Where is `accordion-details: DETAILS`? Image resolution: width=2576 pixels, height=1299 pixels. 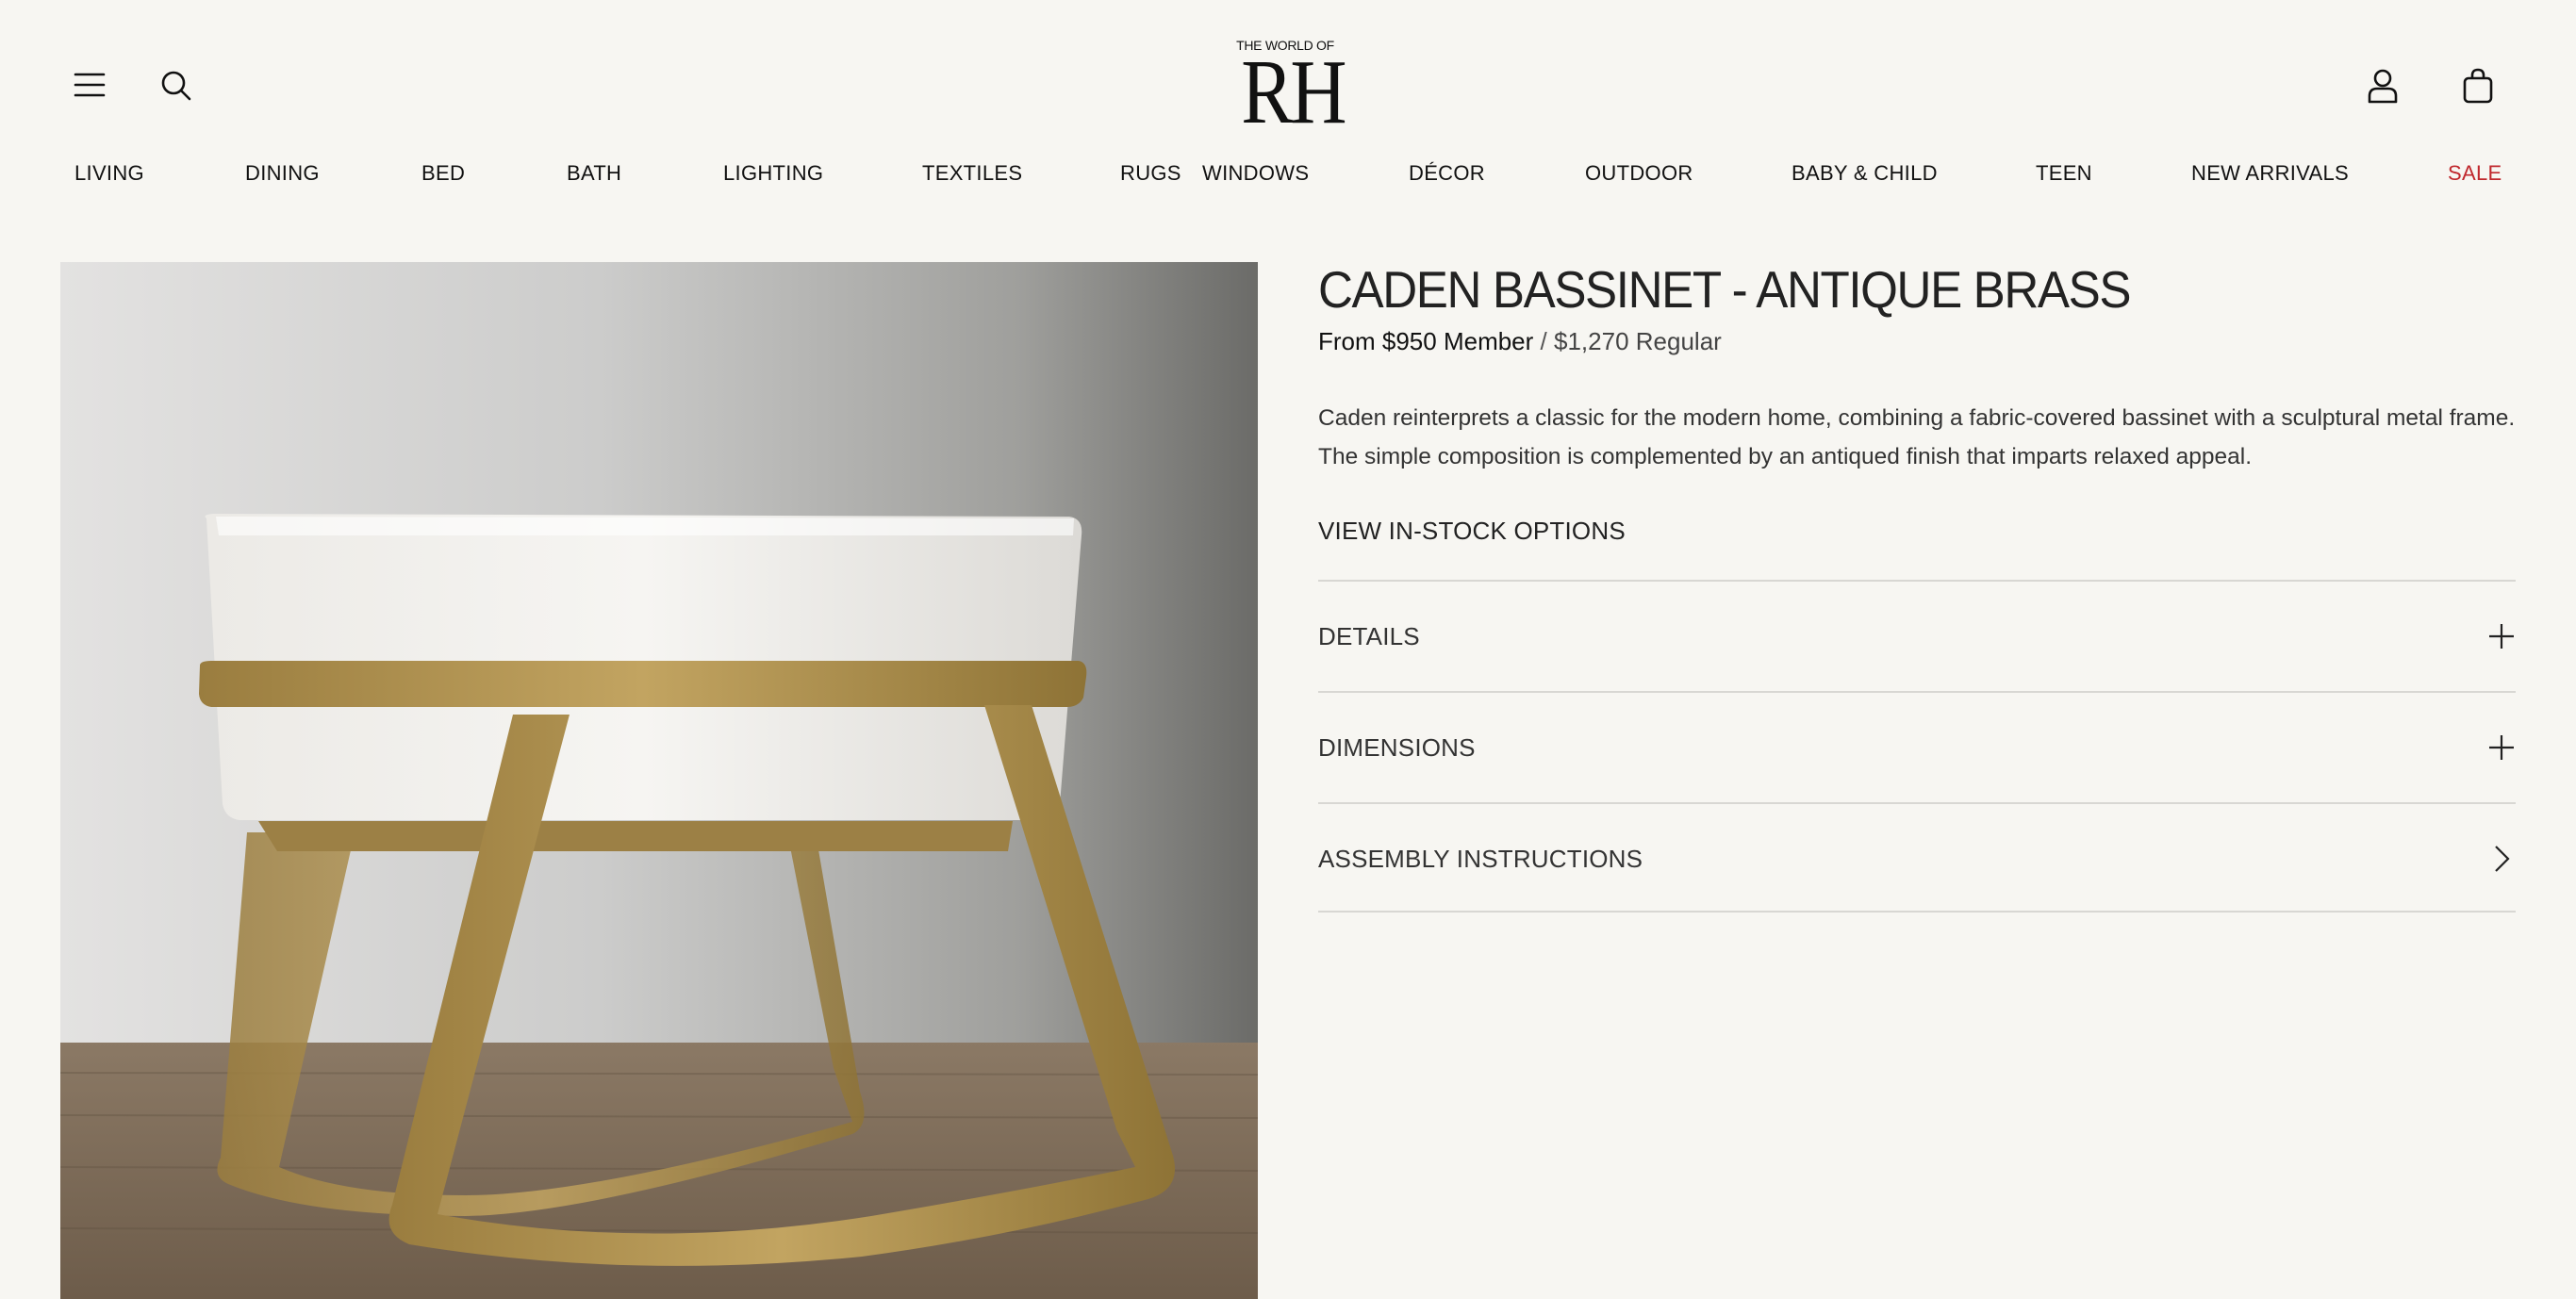
accordion-details: DETAILS is located at coordinates (1917, 636).